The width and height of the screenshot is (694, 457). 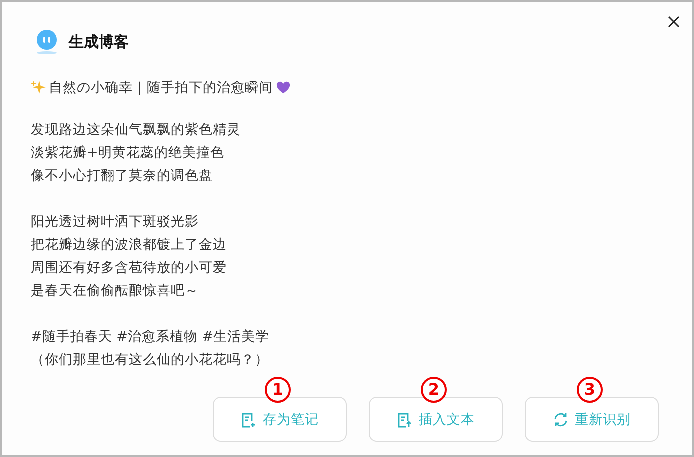 I want to click on action-button: 插入文本, so click(x=436, y=419).